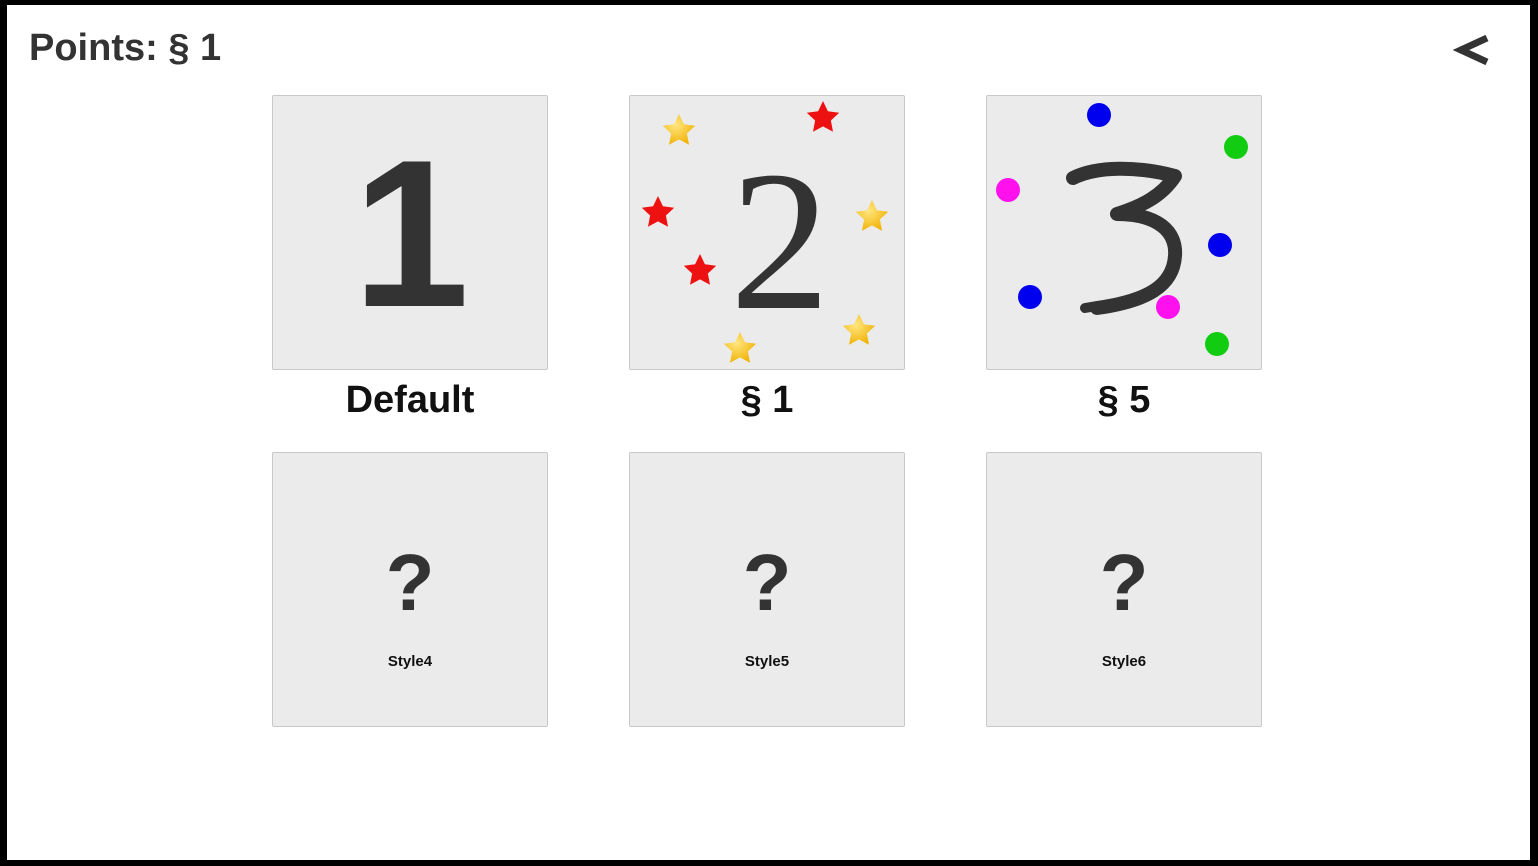 This screenshot has height=866, width=1538. What do you see at coordinates (125, 48) in the screenshot?
I see `points-counter: Points: § 1` at bounding box center [125, 48].